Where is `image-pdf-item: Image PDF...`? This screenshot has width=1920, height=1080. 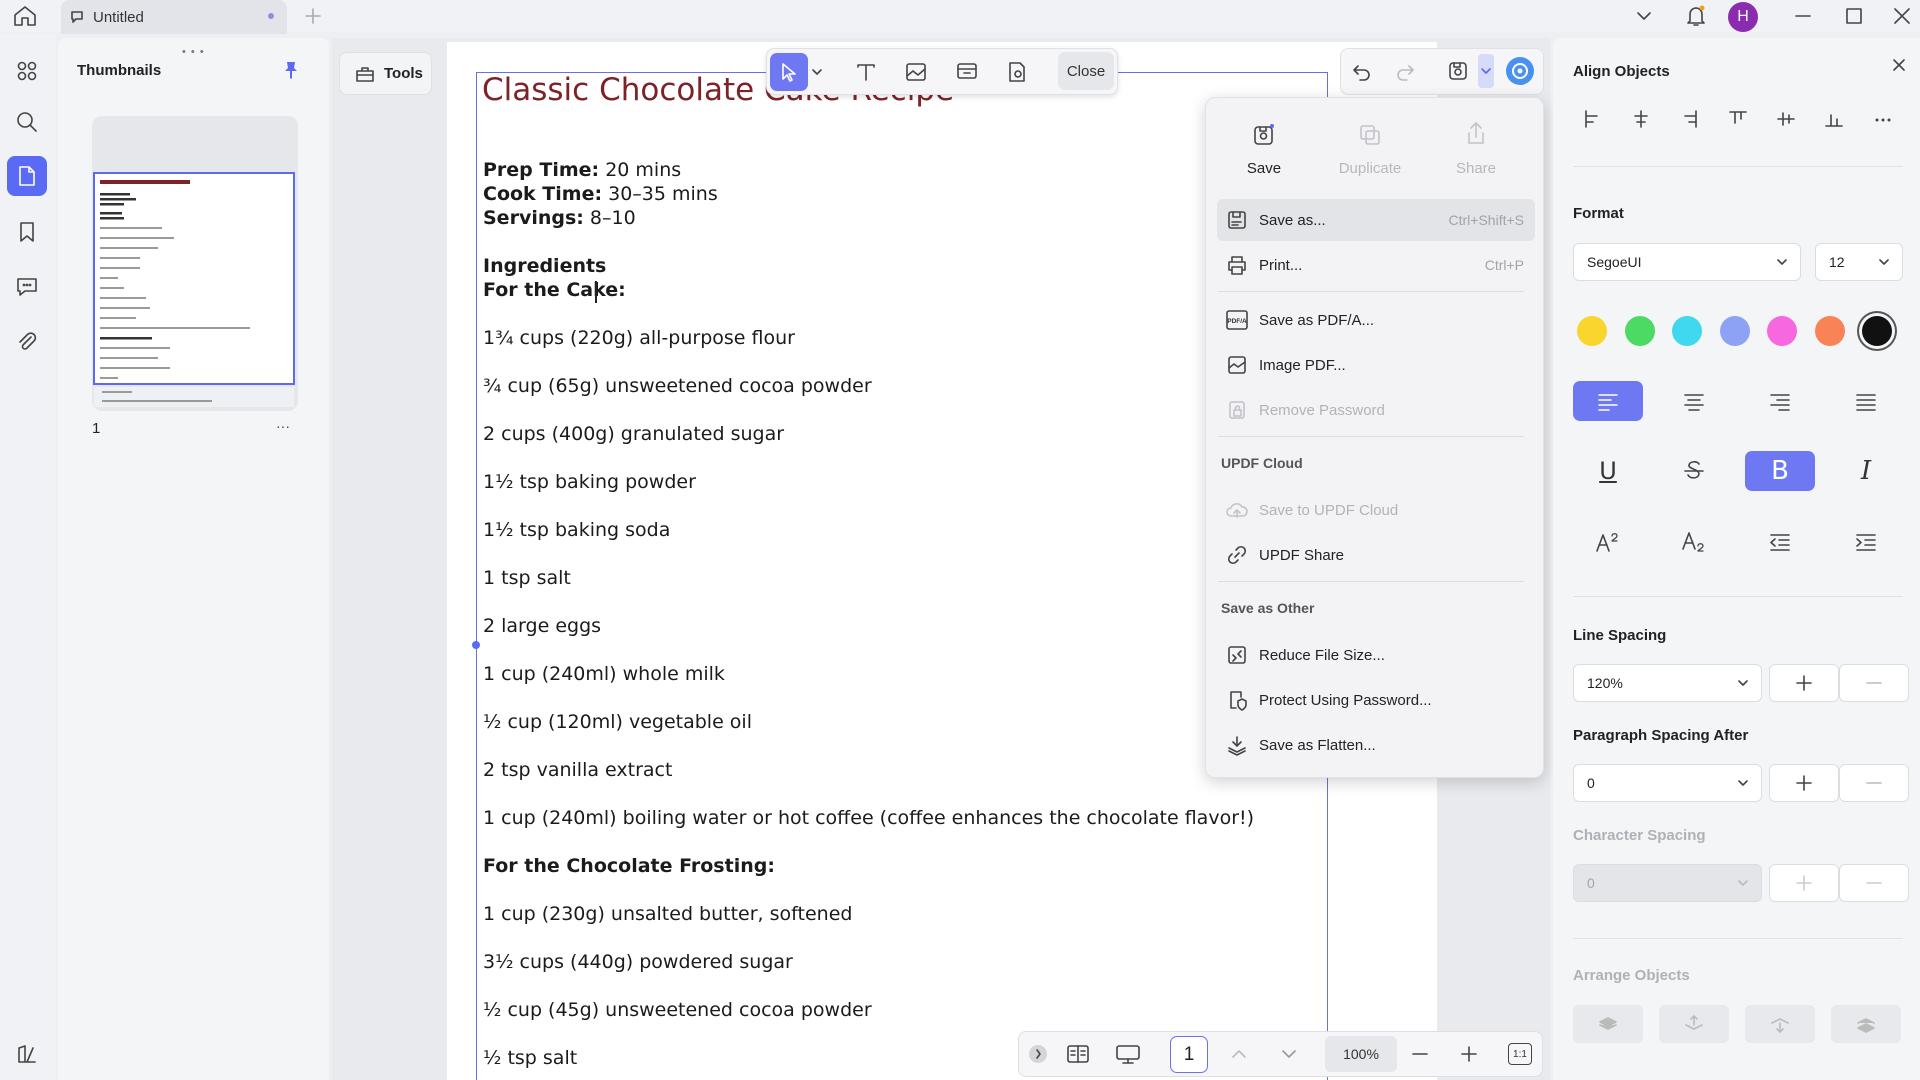
image-pdf-item: Image PDF... is located at coordinates (1376, 365).